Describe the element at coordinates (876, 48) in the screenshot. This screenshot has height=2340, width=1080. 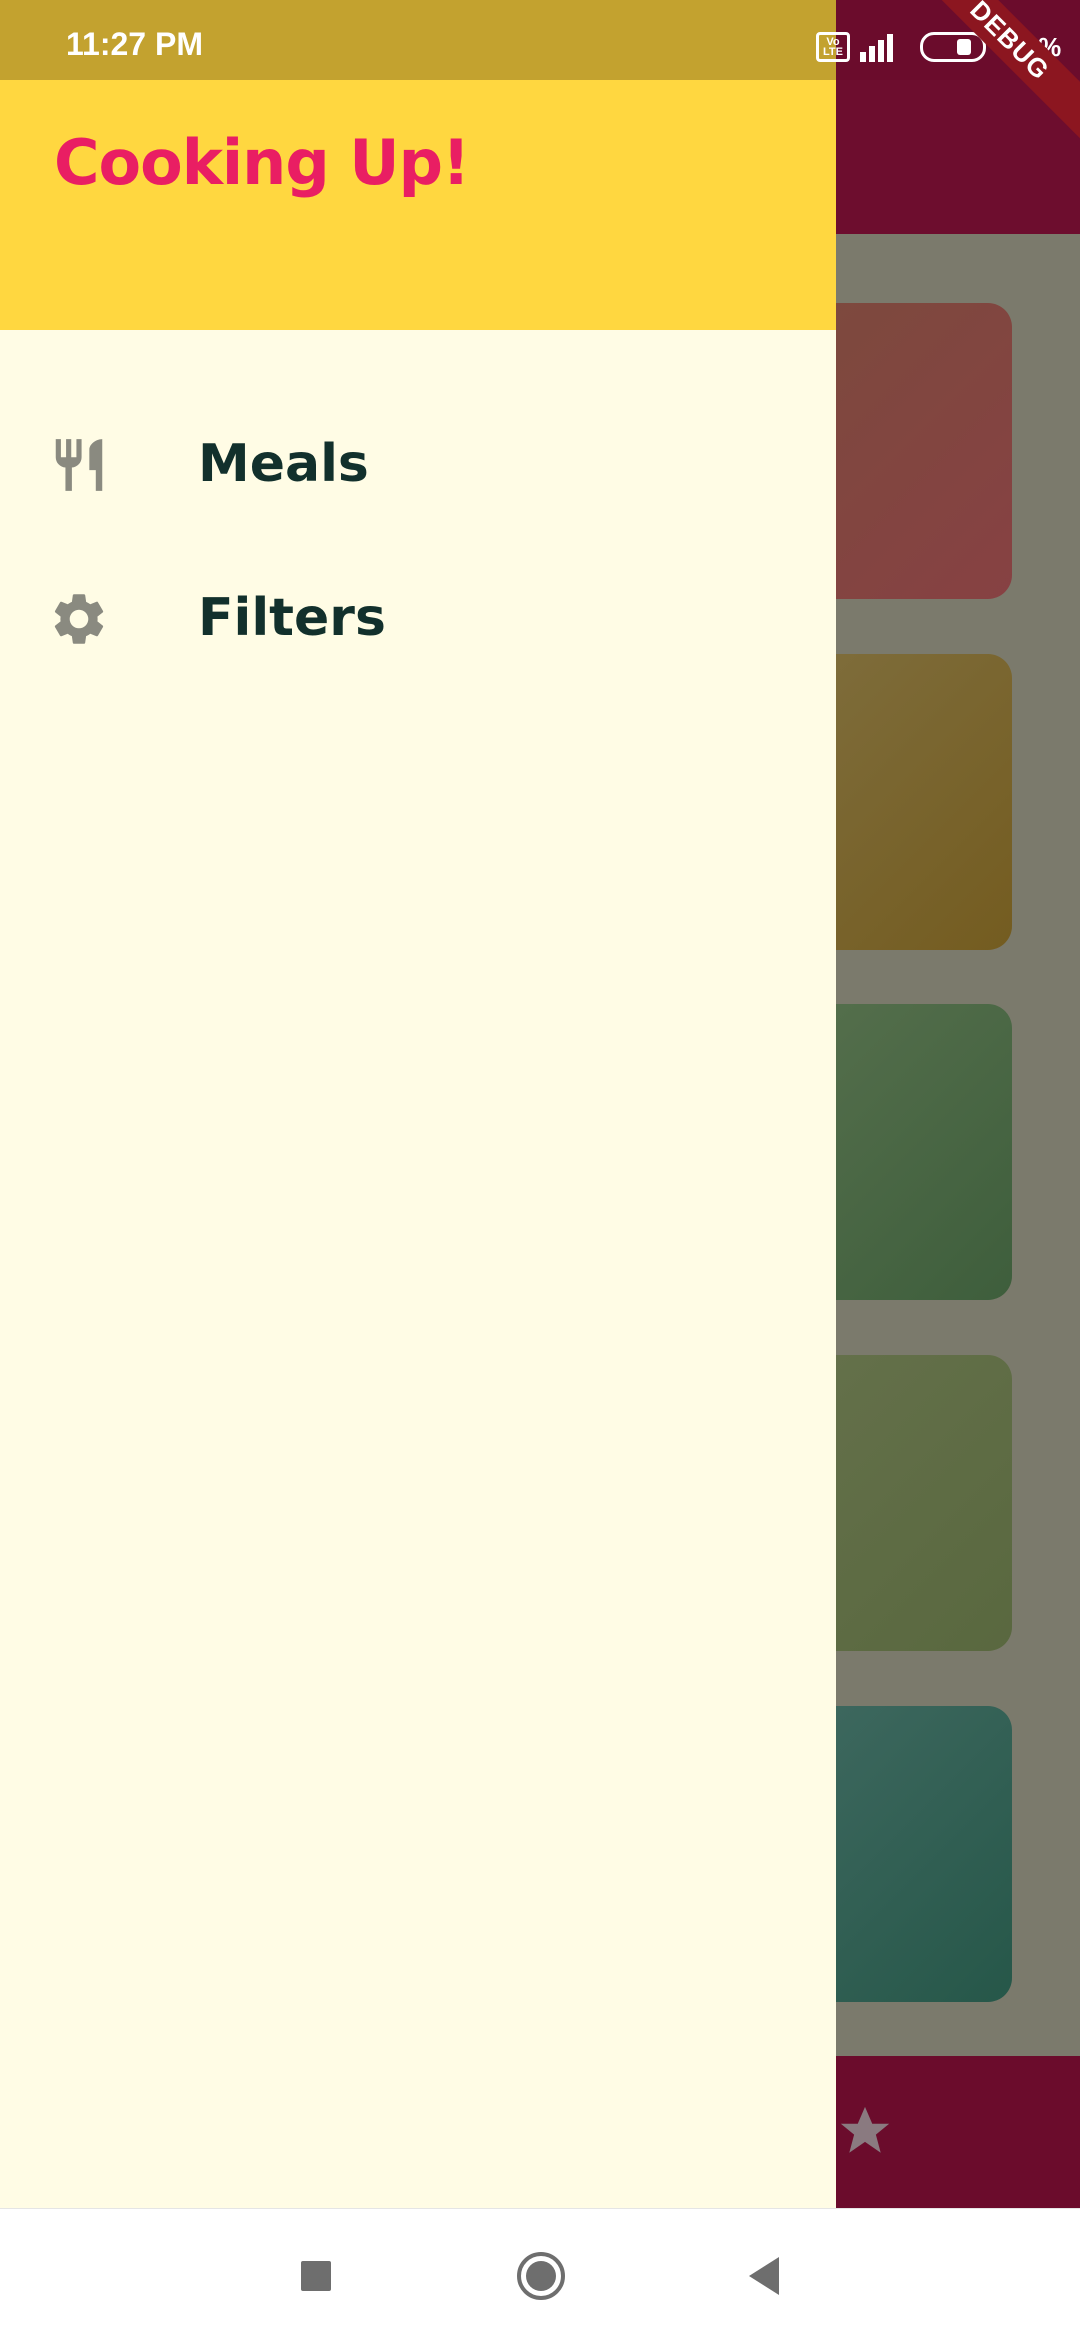
I see `signal-icon` at that location.